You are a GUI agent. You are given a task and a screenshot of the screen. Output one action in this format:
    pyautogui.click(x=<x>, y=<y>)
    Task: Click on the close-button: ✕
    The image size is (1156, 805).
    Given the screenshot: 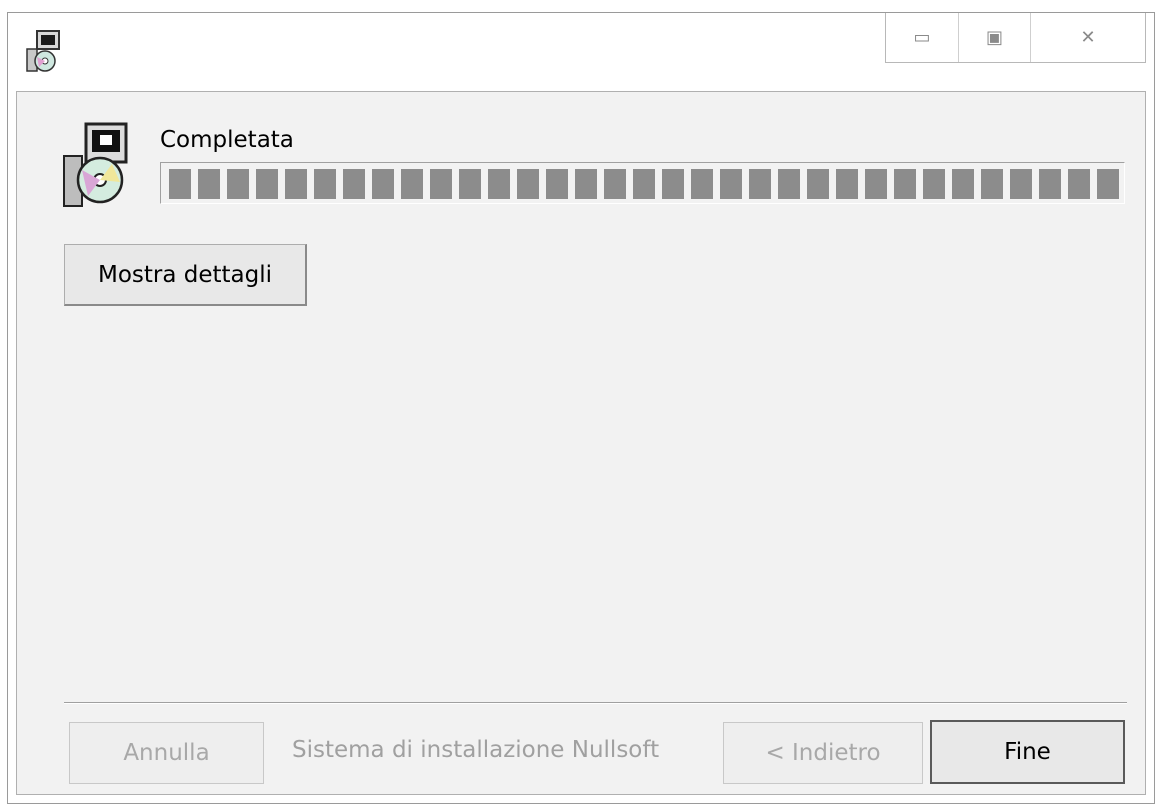 What is the action you would take?
    pyautogui.click(x=1087, y=37)
    